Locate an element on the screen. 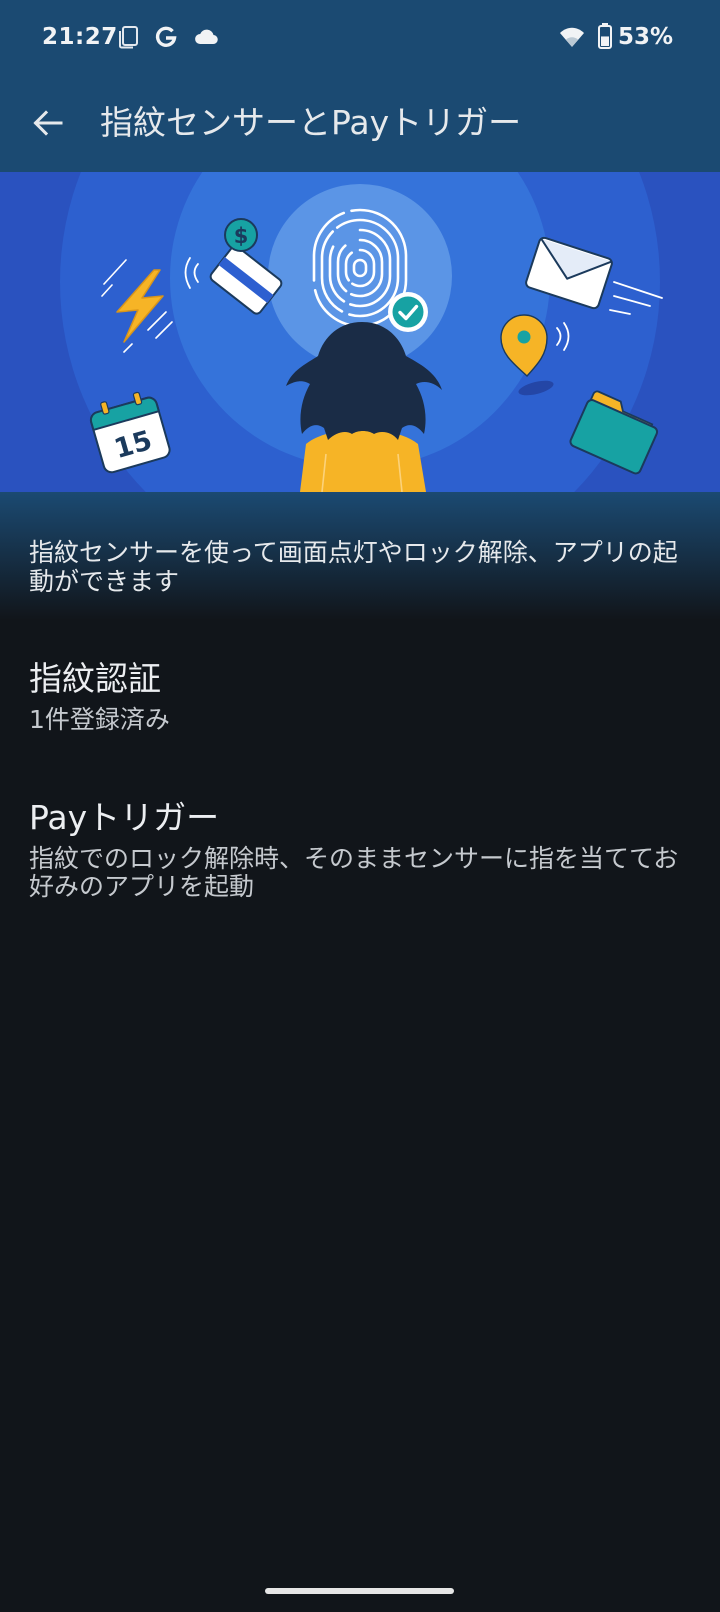  screenshot-icon is located at coordinates (128, 37).